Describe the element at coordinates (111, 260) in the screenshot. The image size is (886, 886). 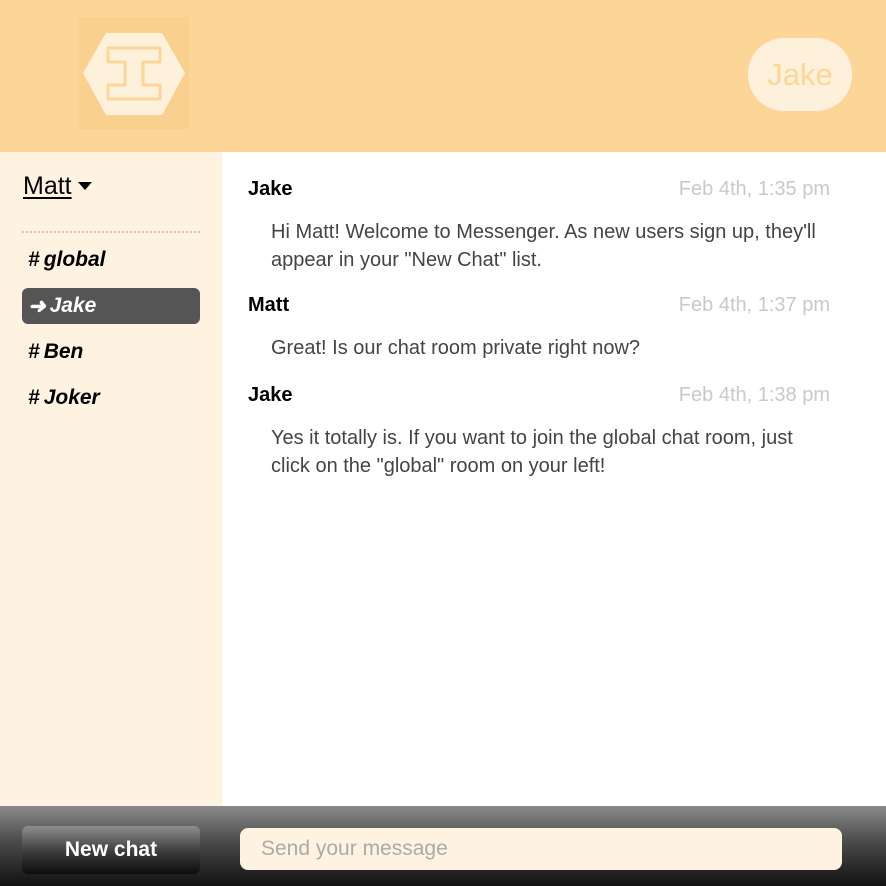
I see `room-item-global: # global` at that location.